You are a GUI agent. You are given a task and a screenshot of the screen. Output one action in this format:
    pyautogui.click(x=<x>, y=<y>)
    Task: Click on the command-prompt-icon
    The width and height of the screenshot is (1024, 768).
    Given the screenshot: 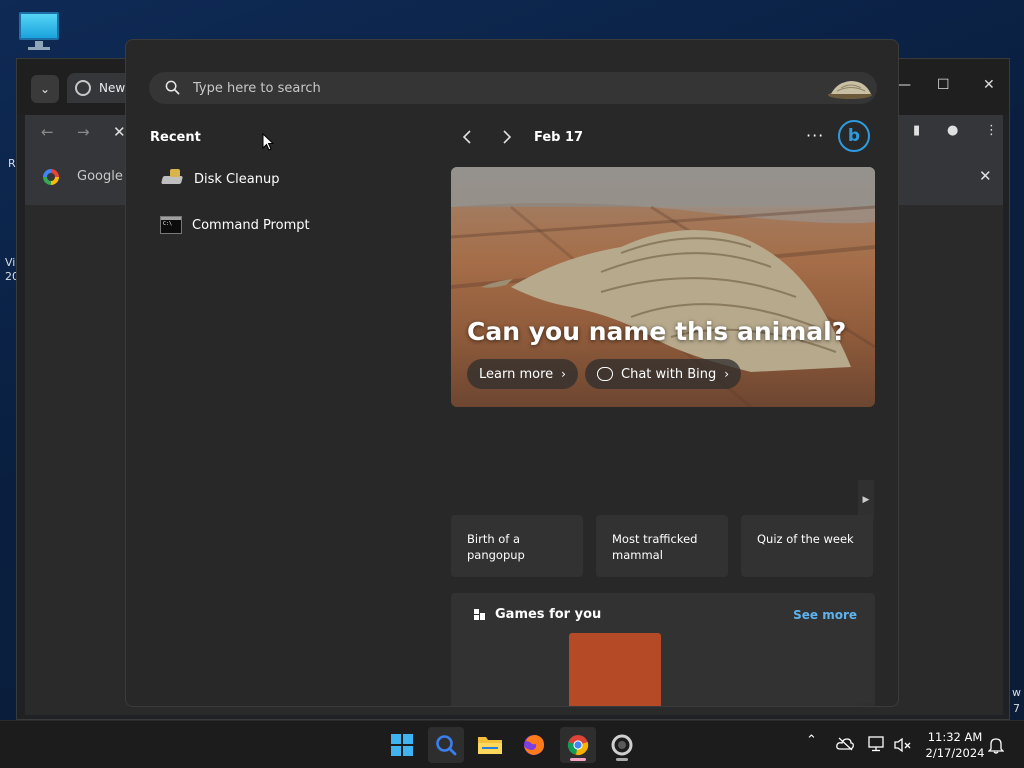 What is the action you would take?
    pyautogui.click(x=171, y=225)
    